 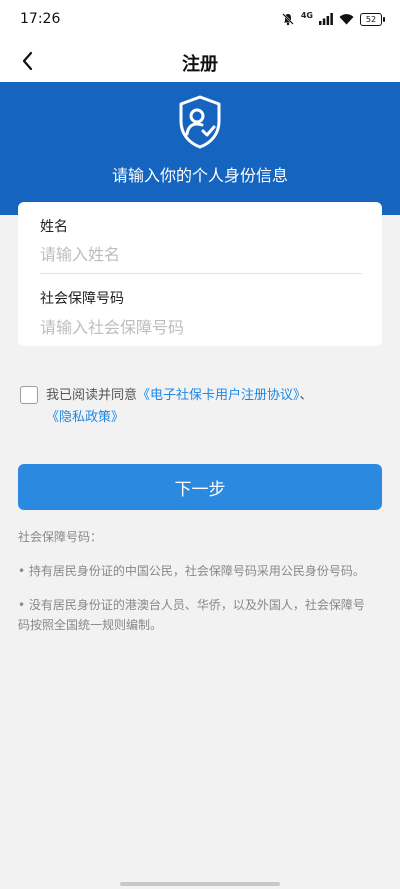 What do you see at coordinates (199, 175) in the screenshot?
I see `hero-text: 请输入你的个人身份信息` at bounding box center [199, 175].